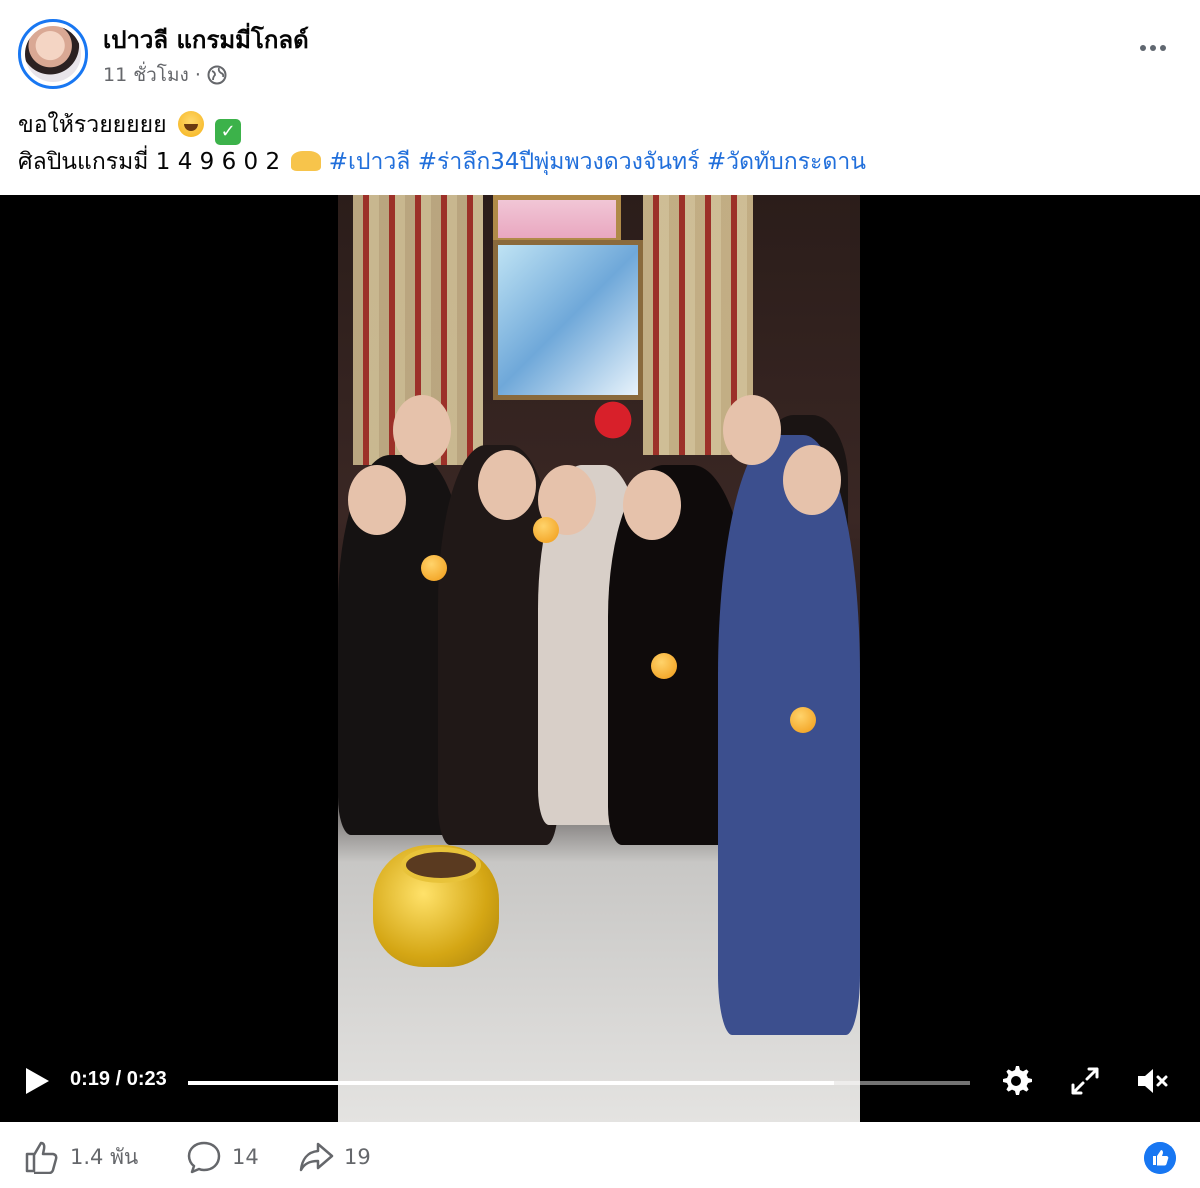 This screenshot has width=1200, height=1188. What do you see at coordinates (190, 124) in the screenshot?
I see `laughing-emoji-icon` at bounding box center [190, 124].